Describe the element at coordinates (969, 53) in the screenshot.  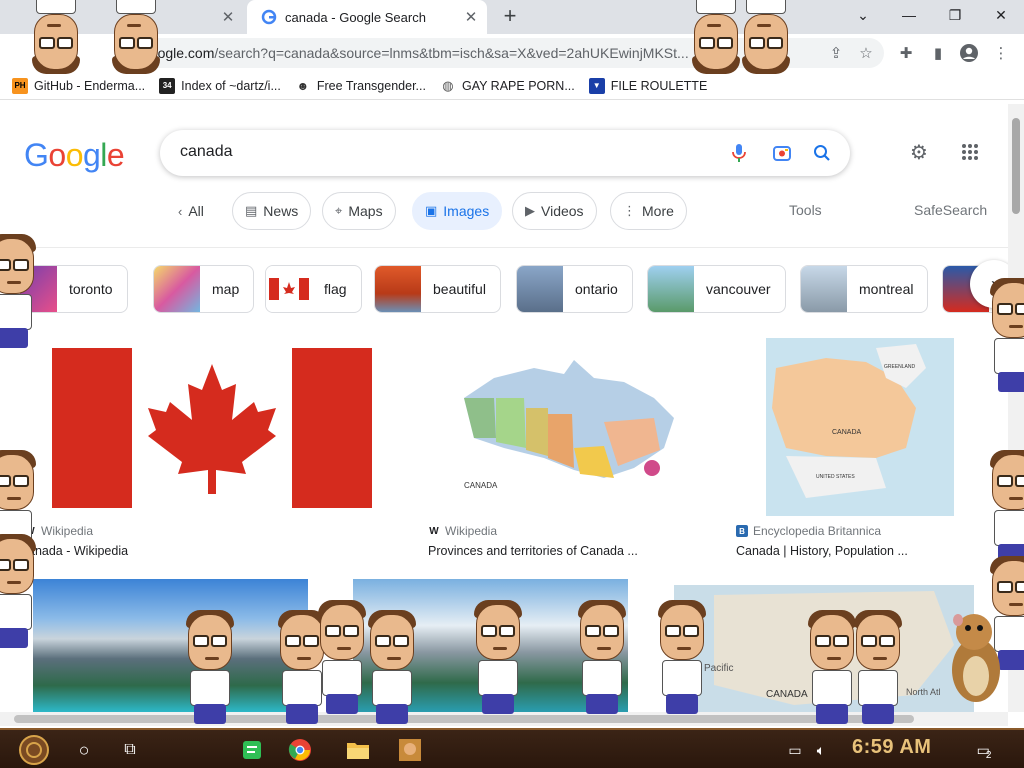
I see `profile-avatar-icon` at that location.